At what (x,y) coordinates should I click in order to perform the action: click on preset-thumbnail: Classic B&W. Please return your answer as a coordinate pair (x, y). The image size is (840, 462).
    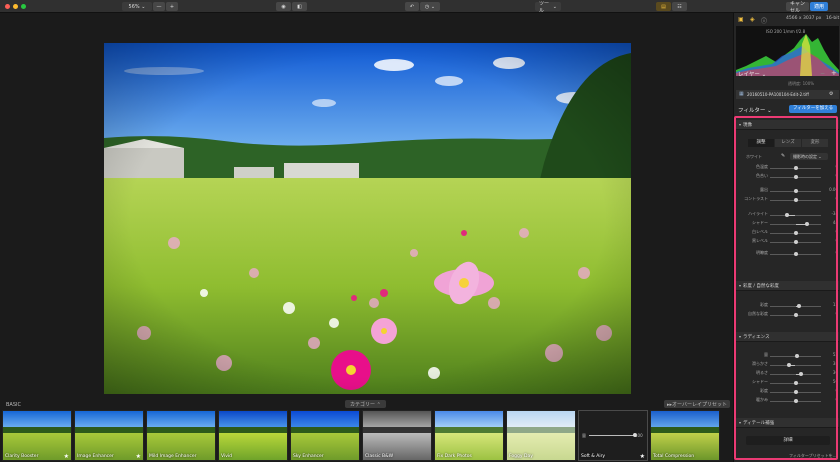
    Looking at the image, I should click on (397, 435).